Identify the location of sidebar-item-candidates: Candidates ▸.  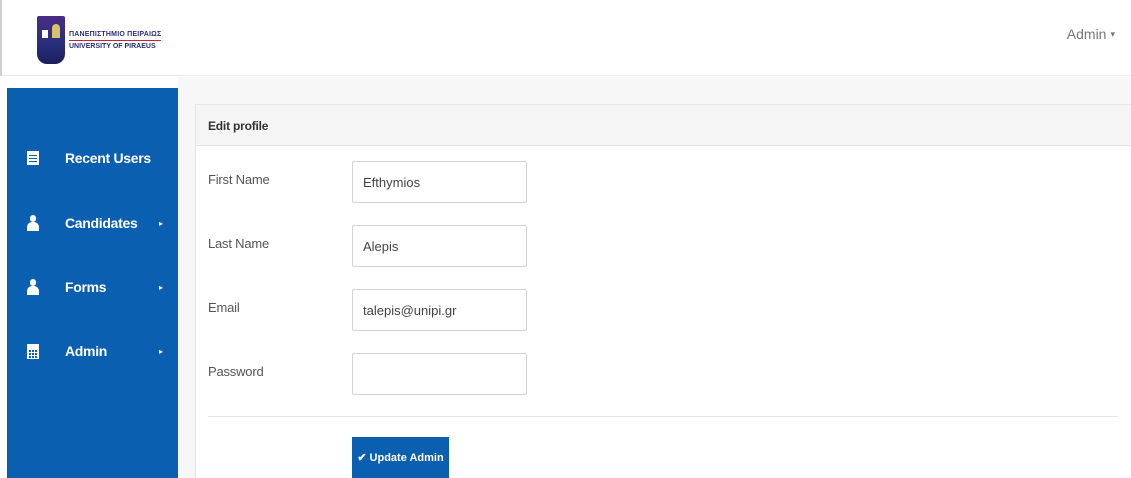
(92, 223).